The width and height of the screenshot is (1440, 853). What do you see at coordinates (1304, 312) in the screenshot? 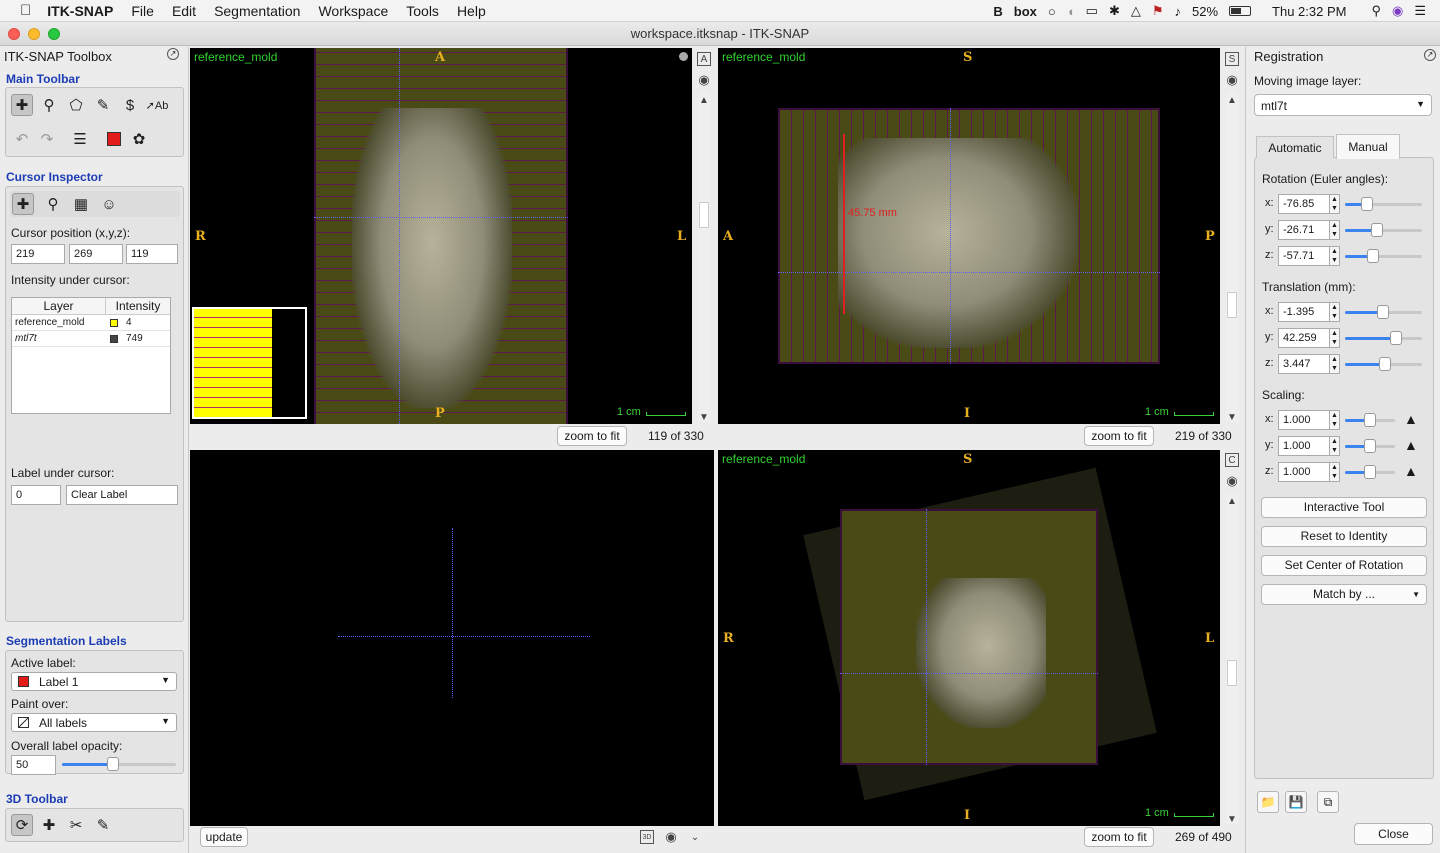
I see `translation-value-field: -1.395` at bounding box center [1304, 312].